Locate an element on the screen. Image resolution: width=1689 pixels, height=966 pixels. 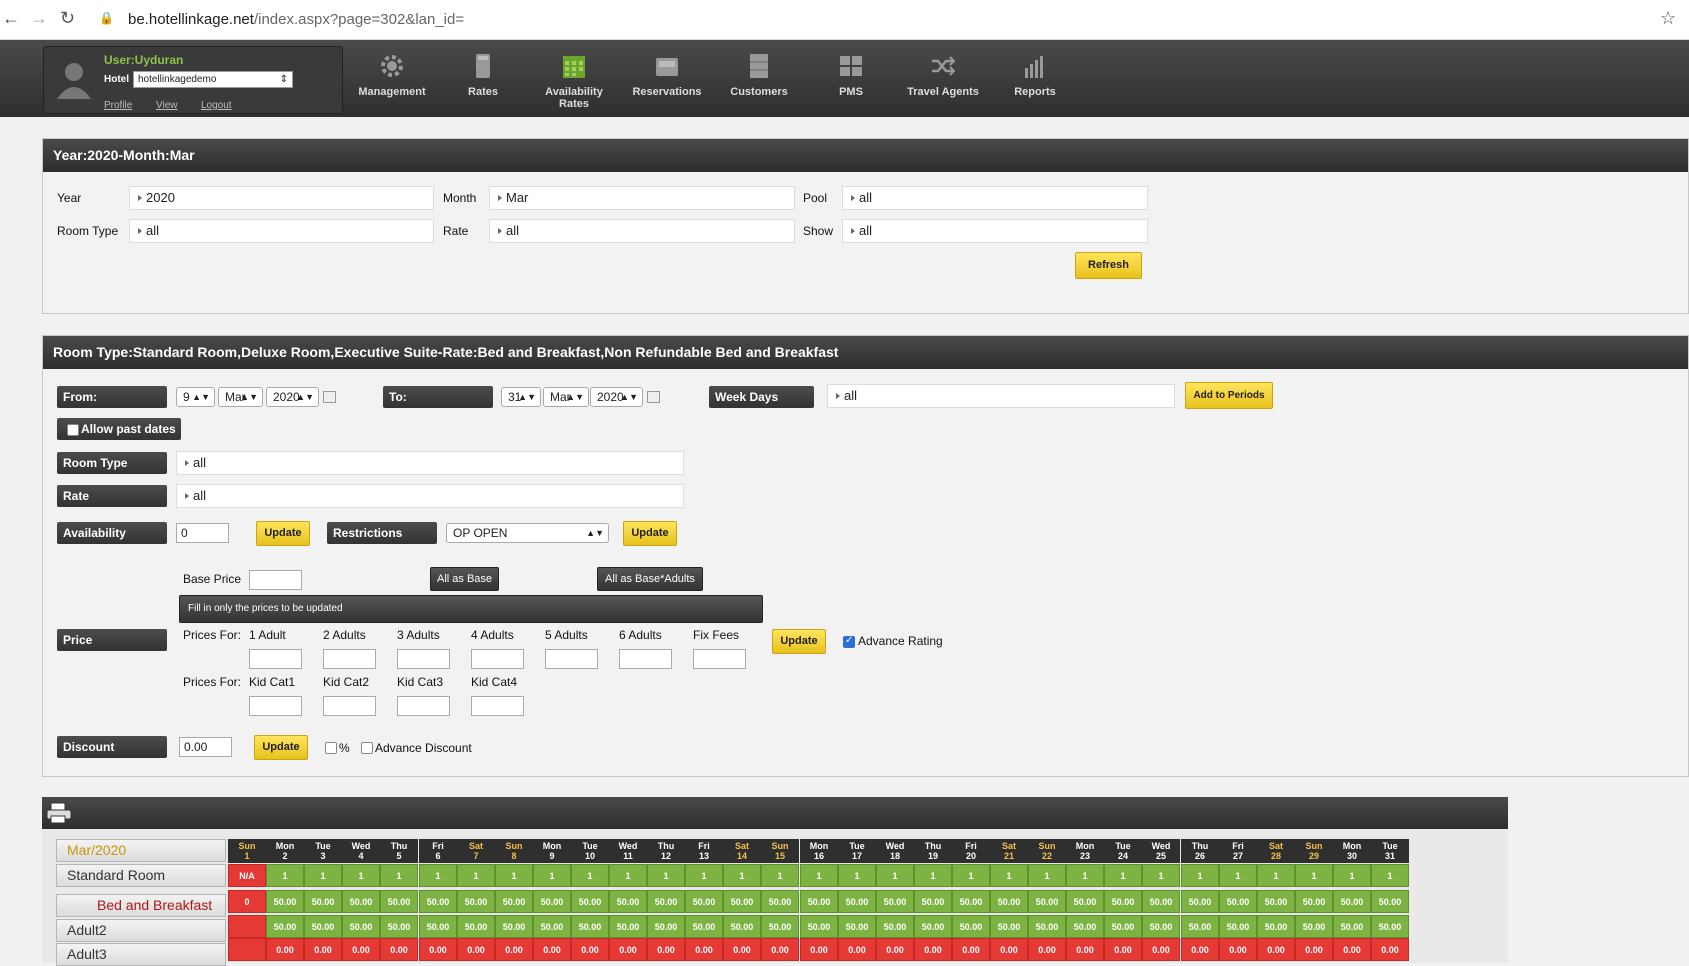
all-as-base-button: All as Base is located at coordinates (464, 579).